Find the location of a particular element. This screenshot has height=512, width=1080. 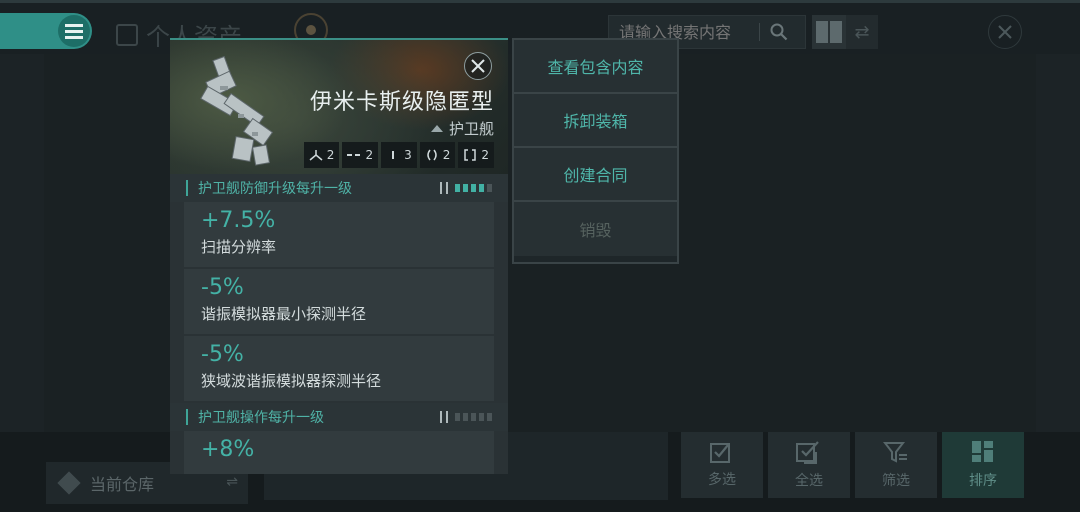

high-slot: 2 is located at coordinates (321, 155).